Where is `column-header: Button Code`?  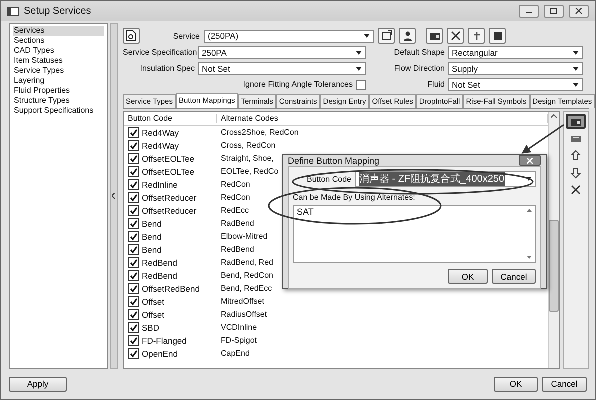 column-header: Button Code is located at coordinates (170, 118).